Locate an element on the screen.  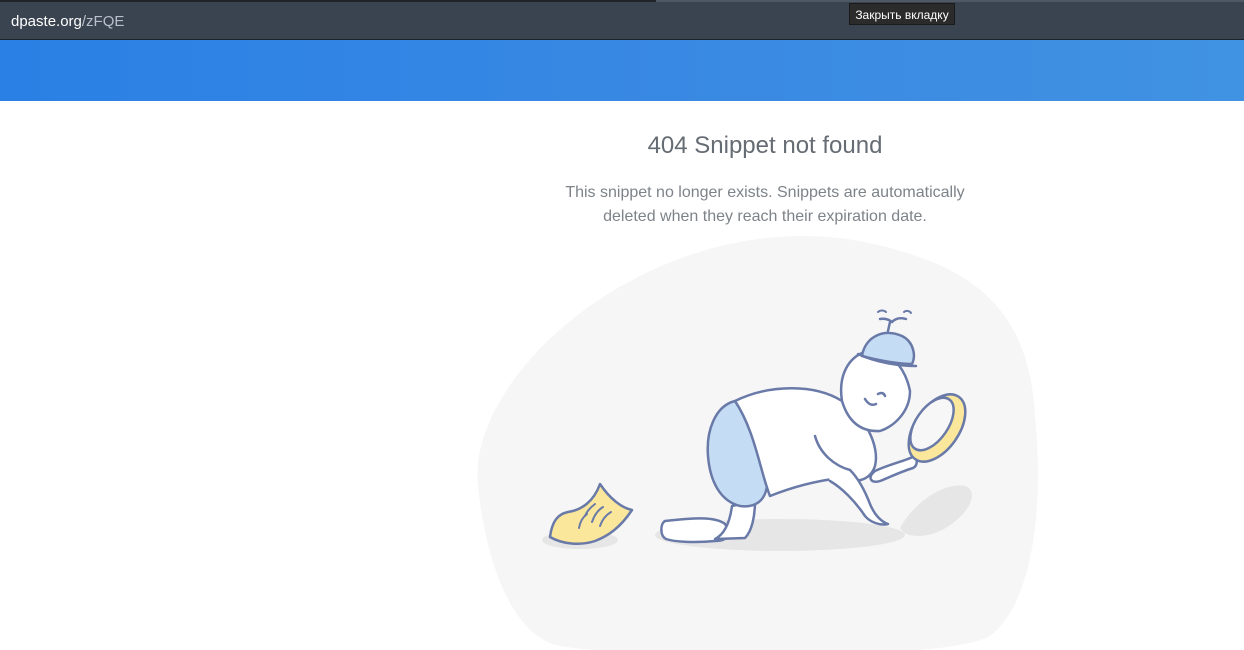
close-tab-tooltip: Закрыть вкладку is located at coordinates (902, 14).